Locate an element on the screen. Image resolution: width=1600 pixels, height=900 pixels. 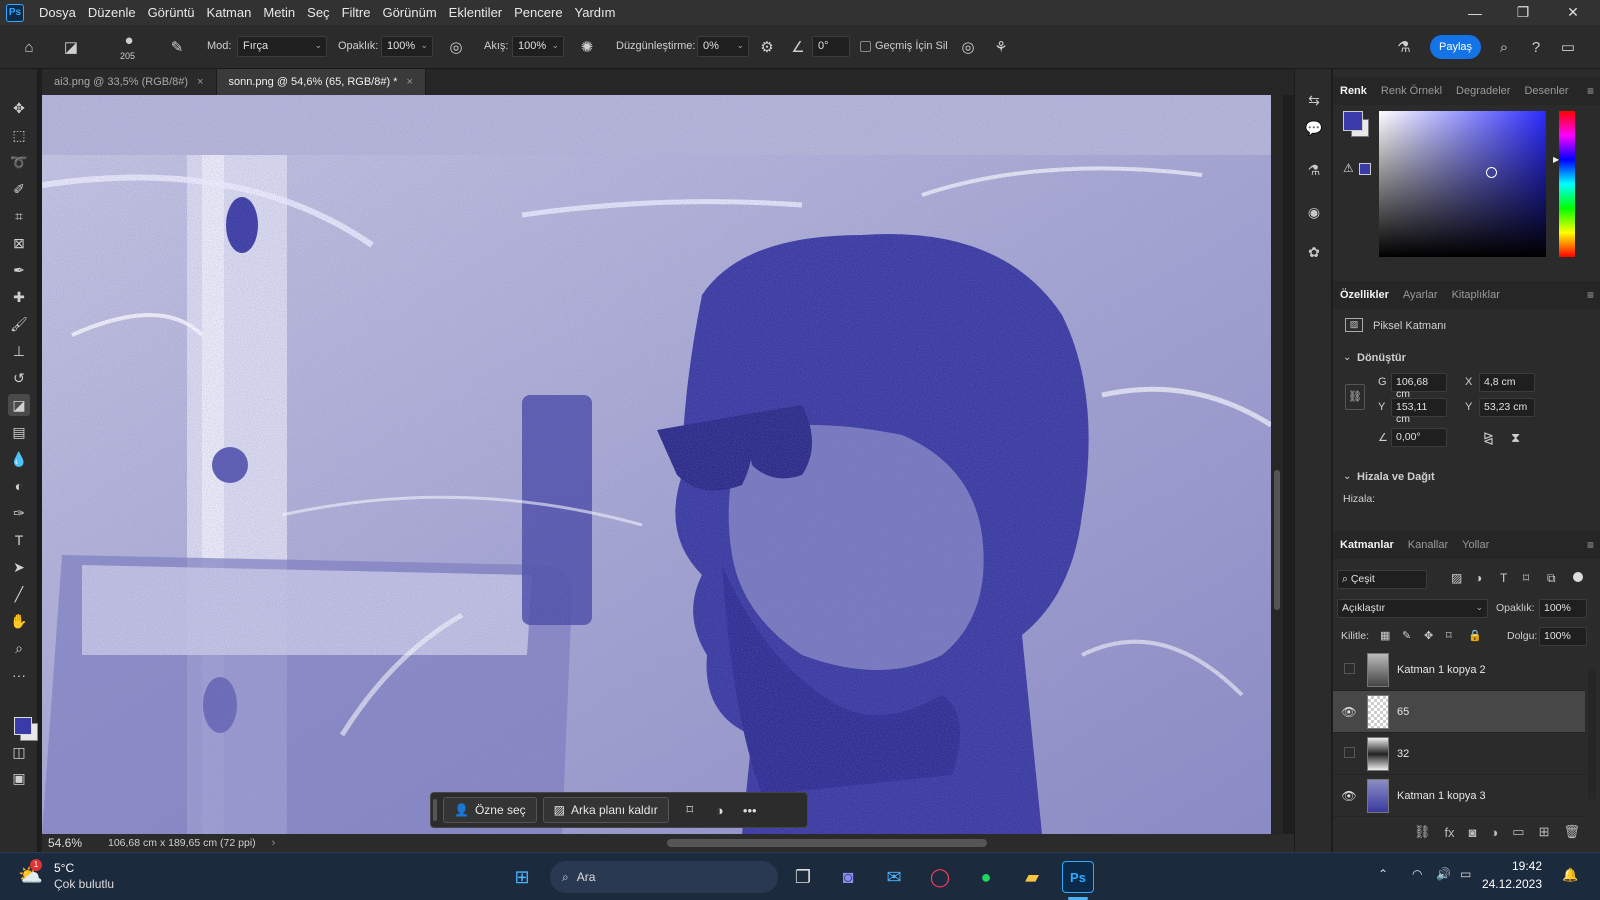
layer-row: Katman 1 kopya 2 is located at coordinates (1459, 670).